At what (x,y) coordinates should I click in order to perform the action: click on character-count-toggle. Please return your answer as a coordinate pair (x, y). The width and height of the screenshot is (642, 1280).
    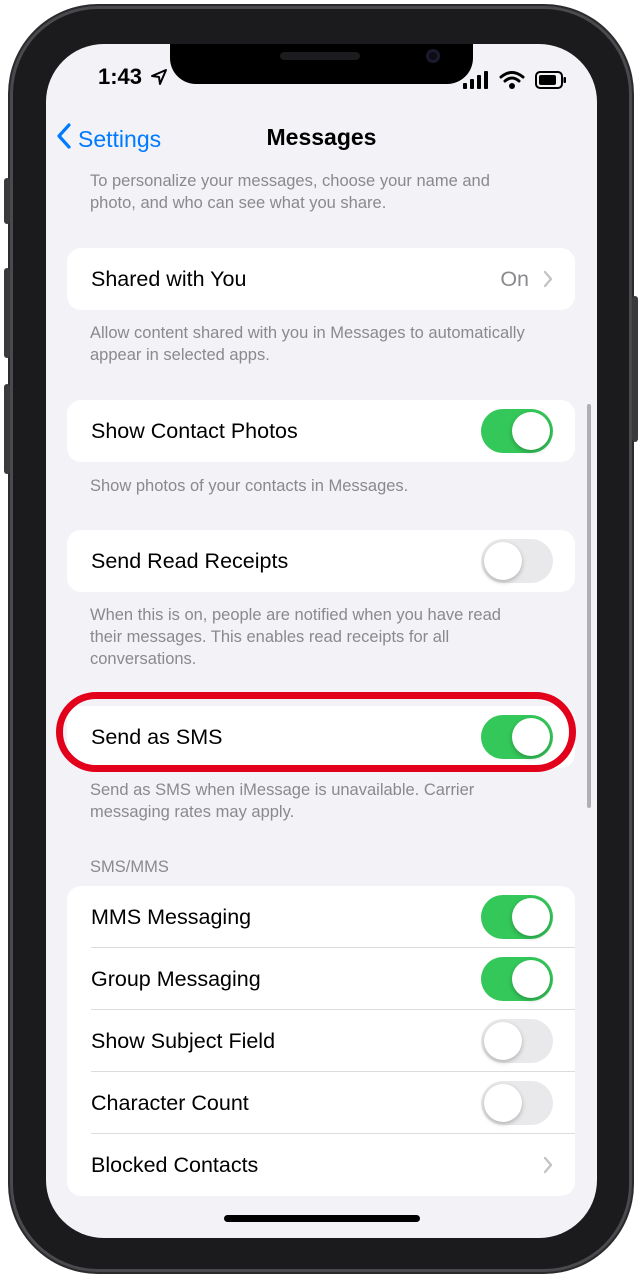
    Looking at the image, I should click on (517, 1103).